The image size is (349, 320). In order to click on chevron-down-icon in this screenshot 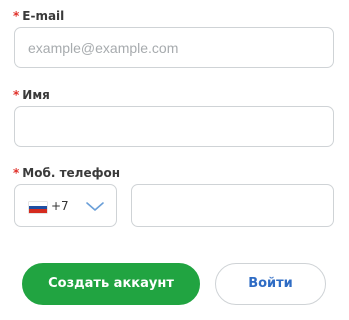, I will do `click(95, 206)`.